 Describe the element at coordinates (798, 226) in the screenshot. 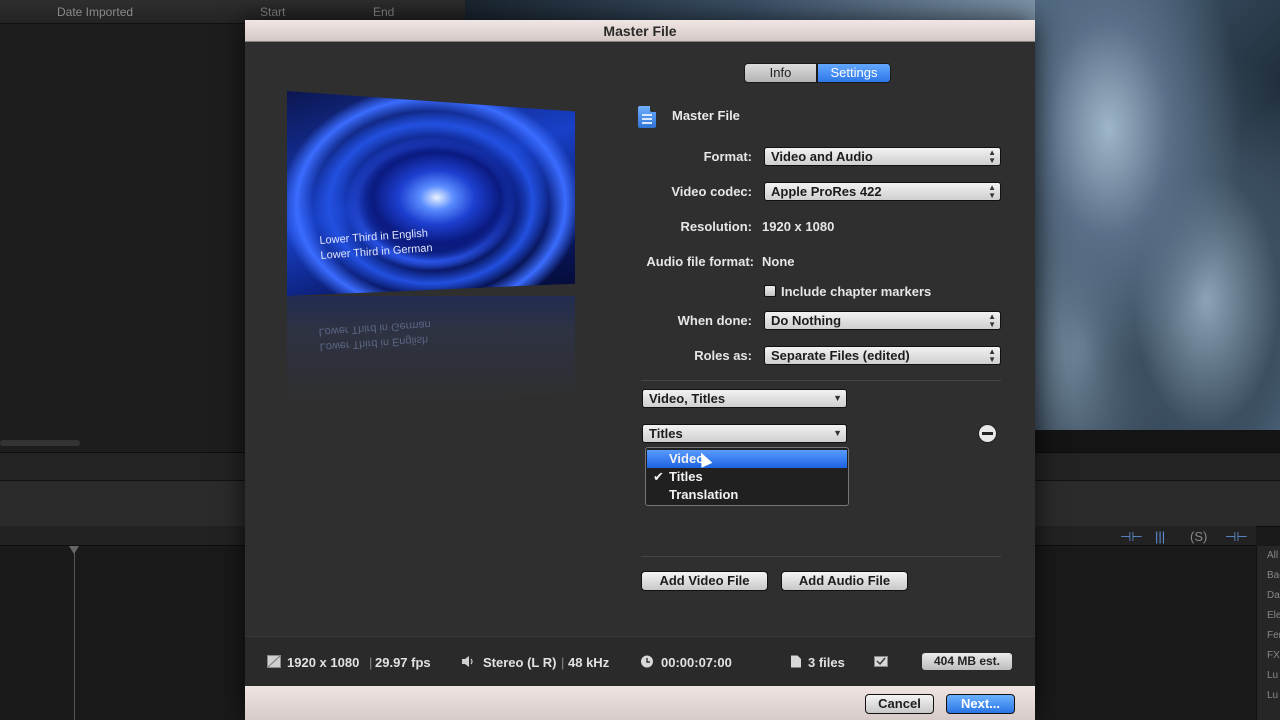

I see `resolution-value: 1920 x 1080` at that location.